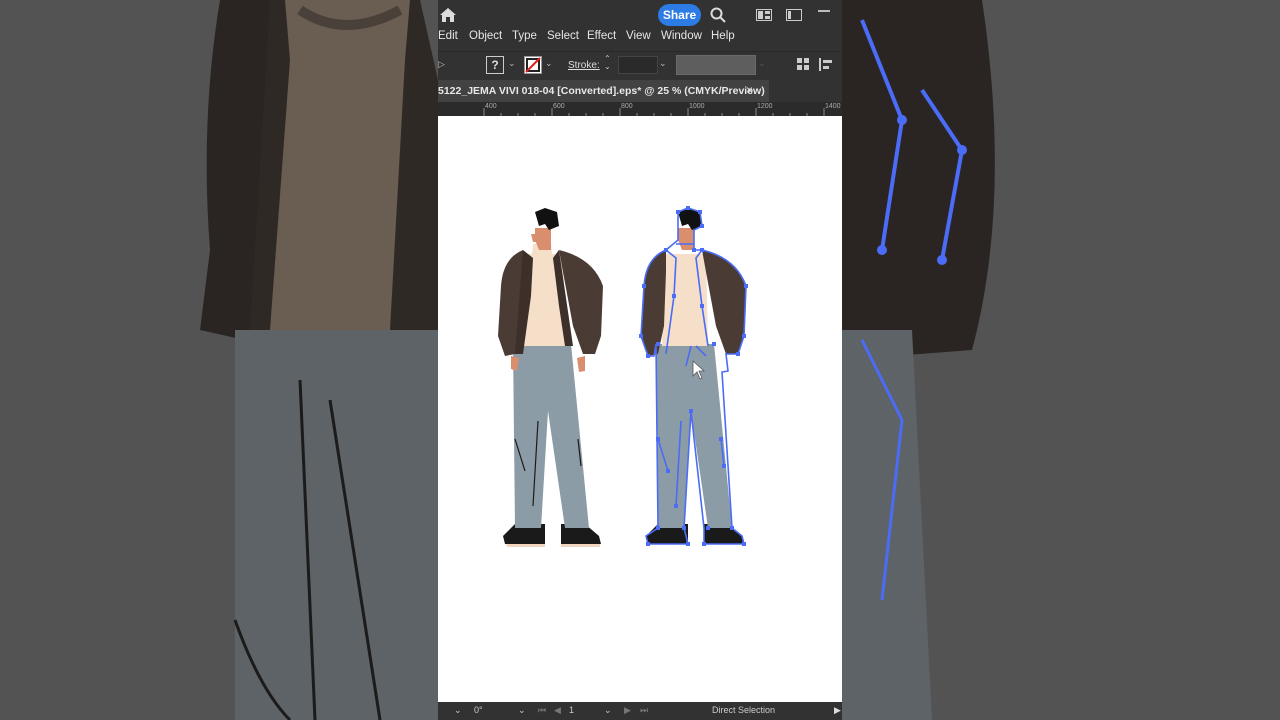 The width and height of the screenshot is (1280, 720). Describe the element at coordinates (542, 710) in the screenshot. I see `first-artboard-icon: ⏮` at that location.